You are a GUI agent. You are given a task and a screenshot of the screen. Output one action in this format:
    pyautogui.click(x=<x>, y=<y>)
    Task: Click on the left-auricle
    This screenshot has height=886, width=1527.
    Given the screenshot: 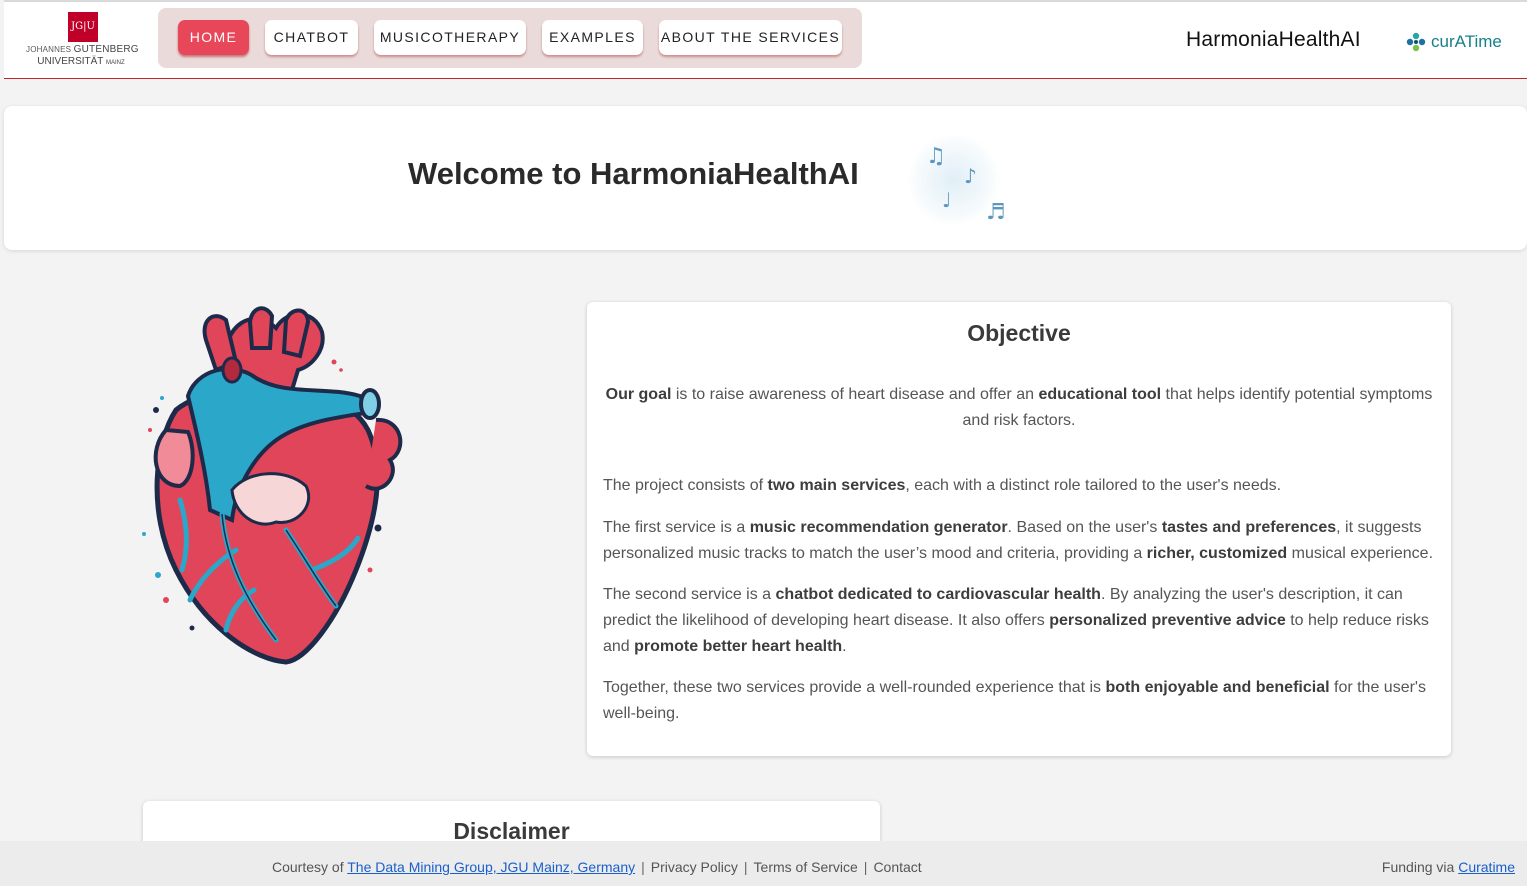 What is the action you would take?
    pyautogui.click(x=174, y=458)
    